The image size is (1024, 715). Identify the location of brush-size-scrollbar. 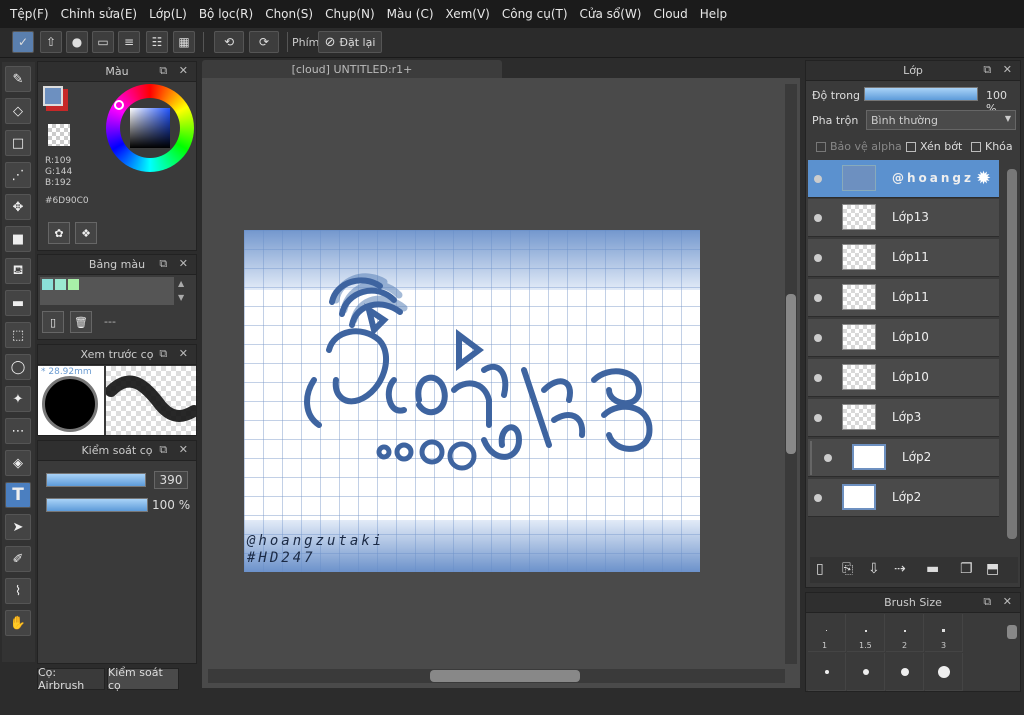
(1012, 652).